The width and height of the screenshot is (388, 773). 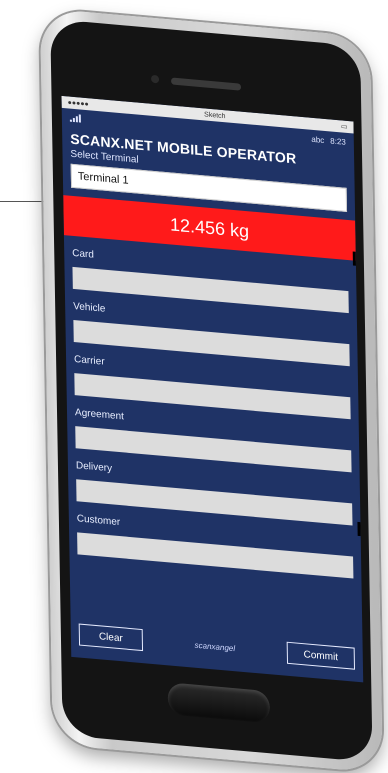 I want to click on speaker-grille, so click(x=206, y=84).